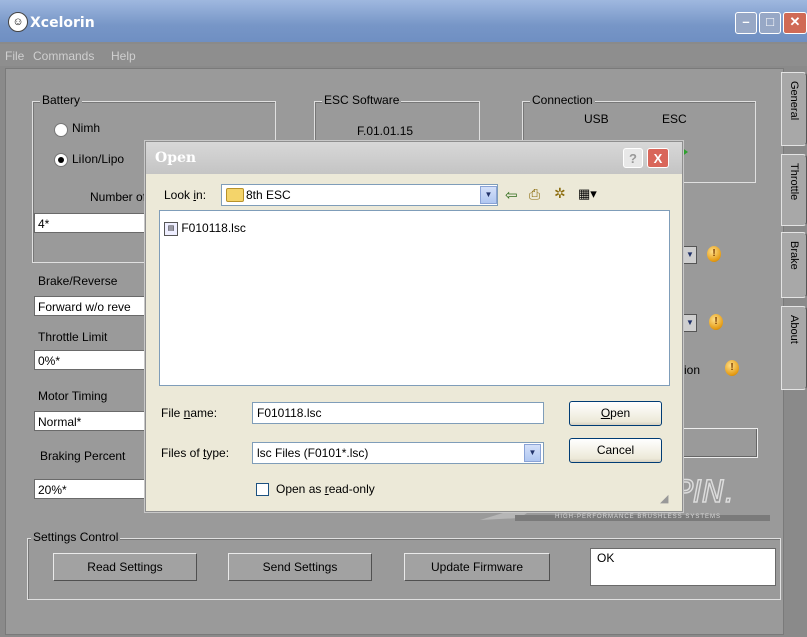  Describe the element at coordinates (719, 443) in the screenshot. I see `partial-group-box` at that location.